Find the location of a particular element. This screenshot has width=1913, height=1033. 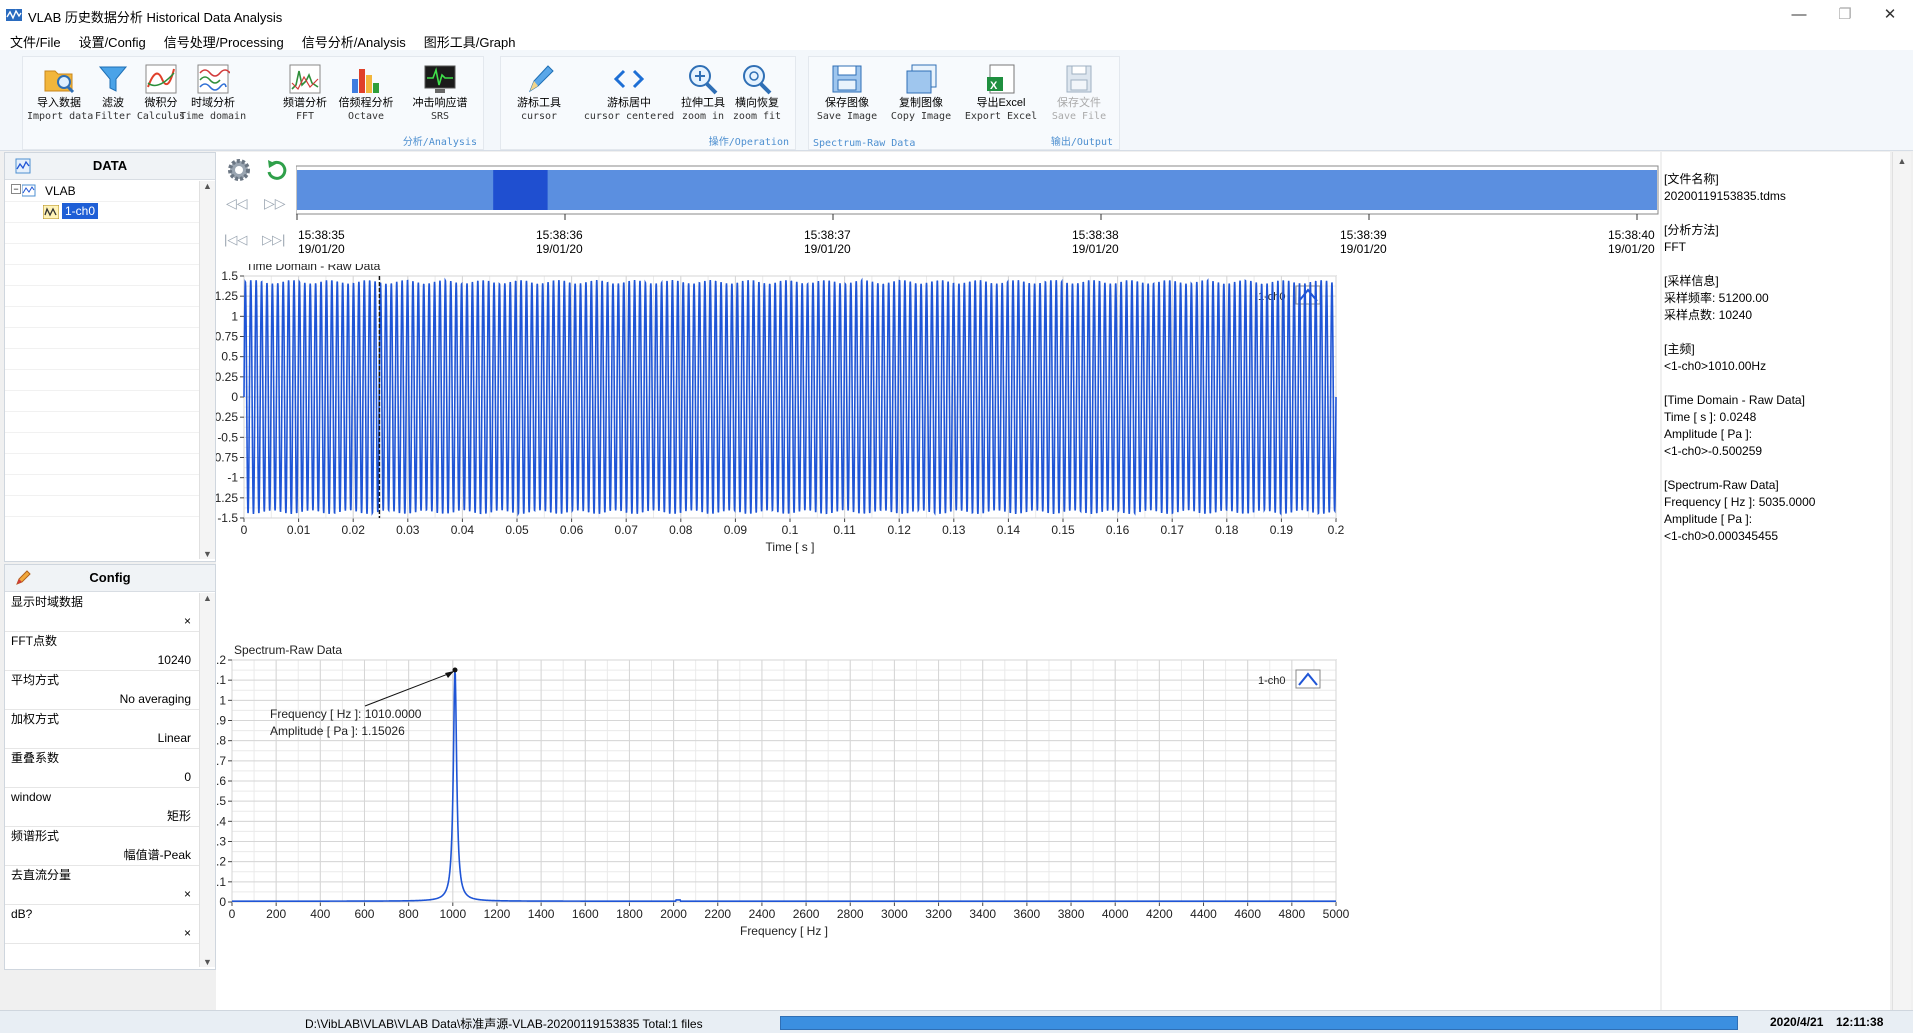

x-tick-label: 0.18 is located at coordinates (1227, 530).